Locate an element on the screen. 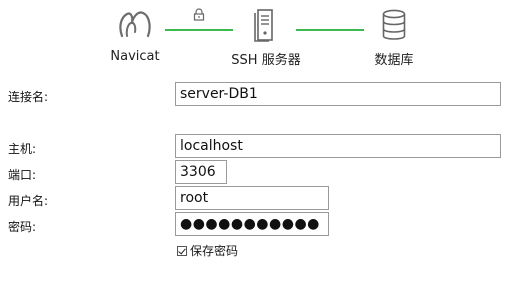 This screenshot has width=530, height=304. host-label: 主机: is located at coordinates (22, 149).